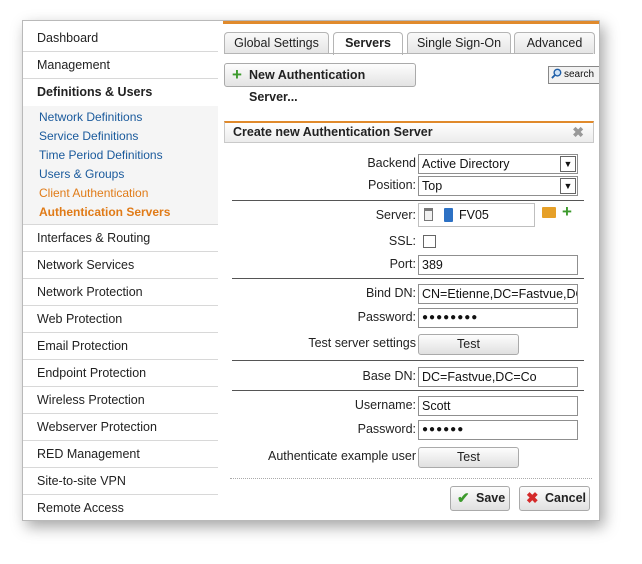 The width and height of the screenshot is (642, 564). What do you see at coordinates (408, 53) in the screenshot?
I see `tab-divider` at bounding box center [408, 53].